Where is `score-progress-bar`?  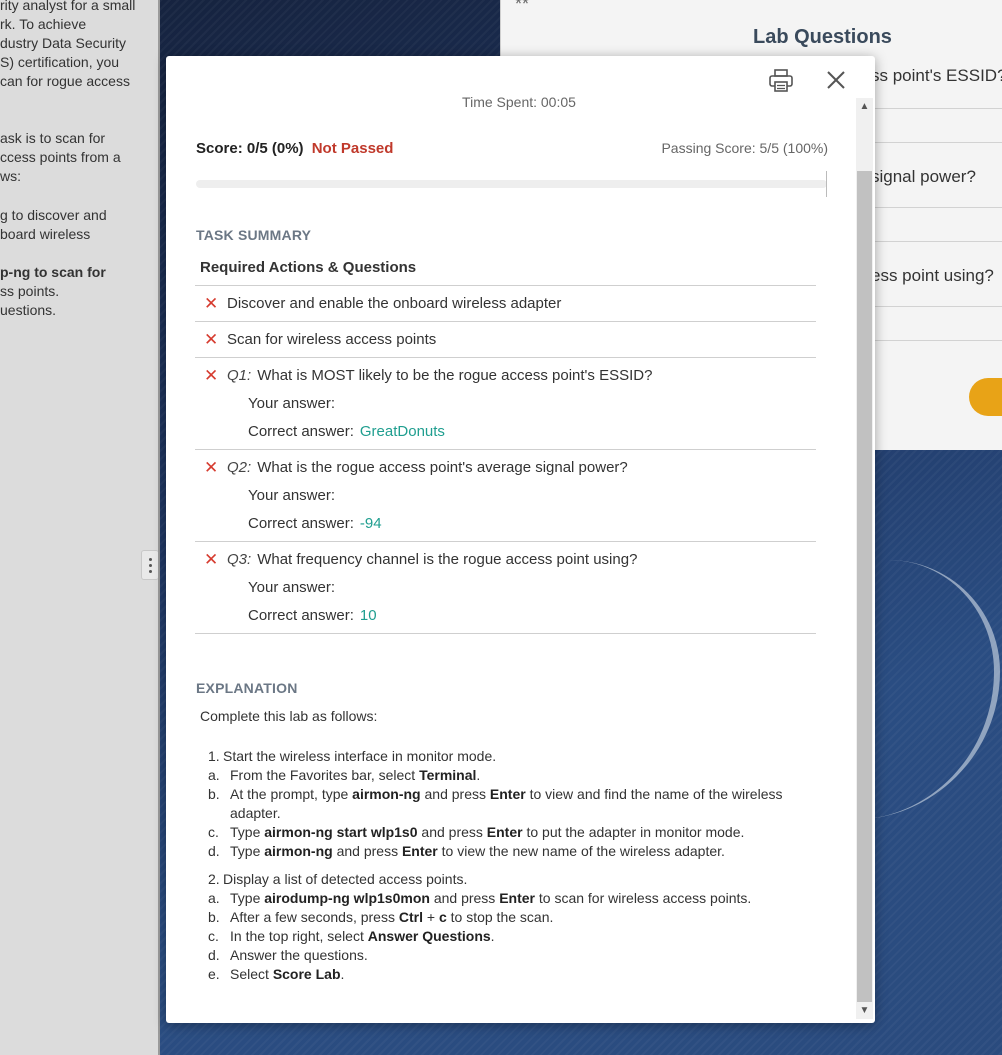 score-progress-bar is located at coordinates (511, 184).